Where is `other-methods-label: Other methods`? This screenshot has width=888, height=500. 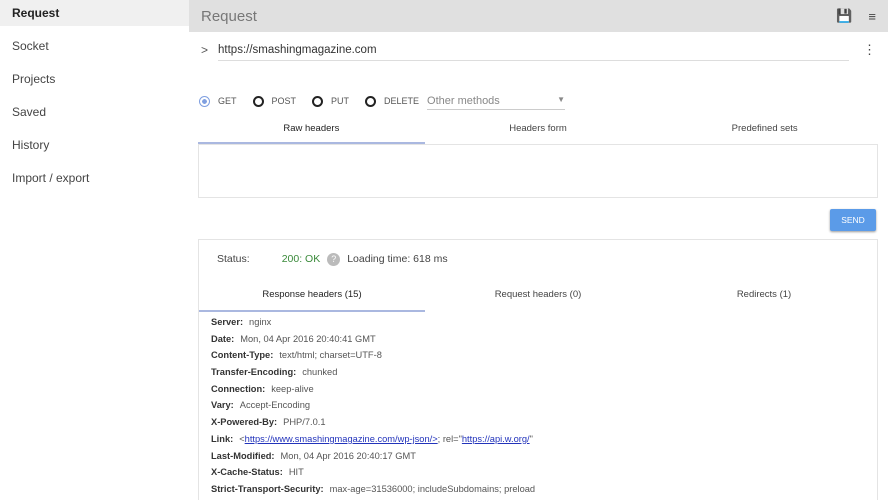 other-methods-label: Other methods is located at coordinates (463, 100).